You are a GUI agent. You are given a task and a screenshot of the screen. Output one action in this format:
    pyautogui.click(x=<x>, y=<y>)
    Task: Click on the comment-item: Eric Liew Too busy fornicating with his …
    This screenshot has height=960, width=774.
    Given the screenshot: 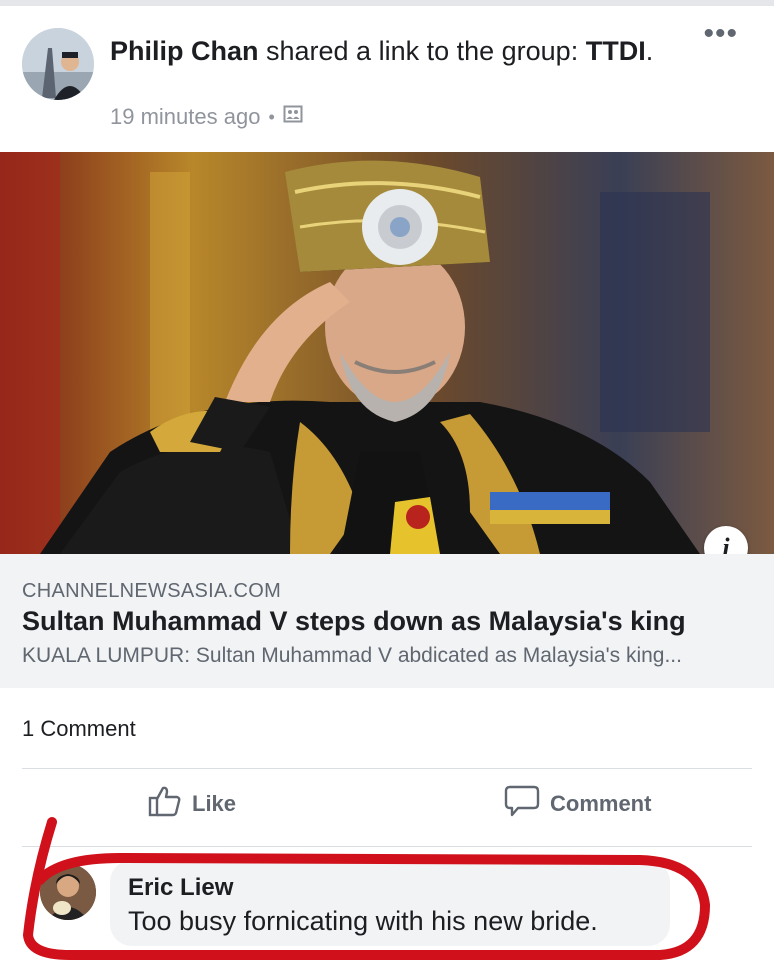 What is the action you would take?
    pyautogui.click(x=387, y=906)
    